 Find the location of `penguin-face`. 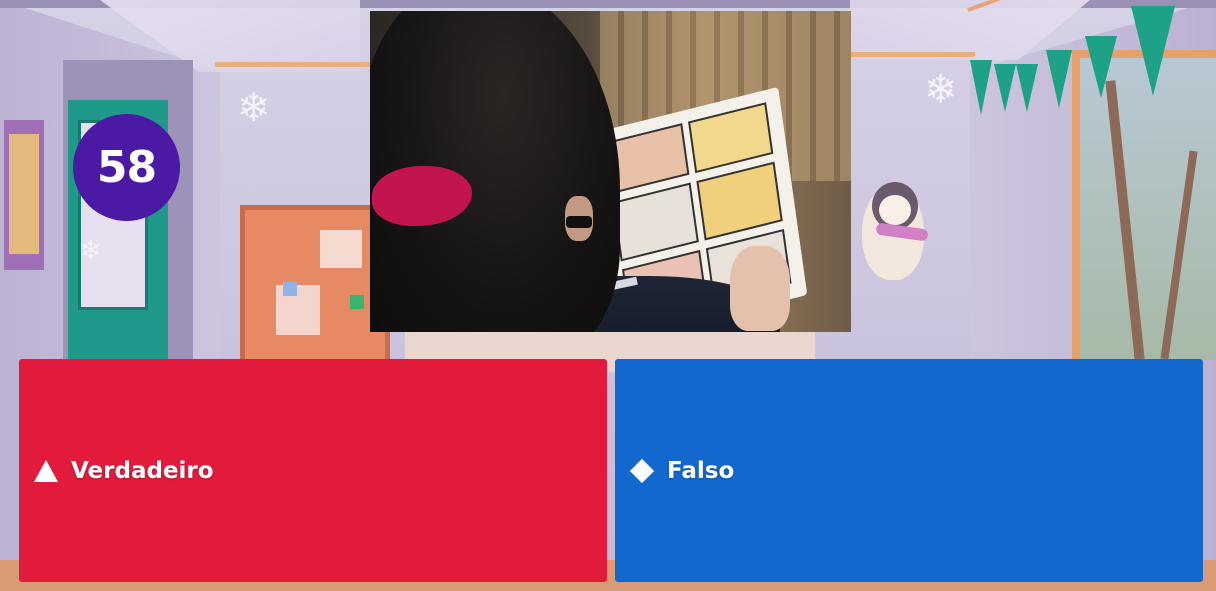

penguin-face is located at coordinates (895, 210).